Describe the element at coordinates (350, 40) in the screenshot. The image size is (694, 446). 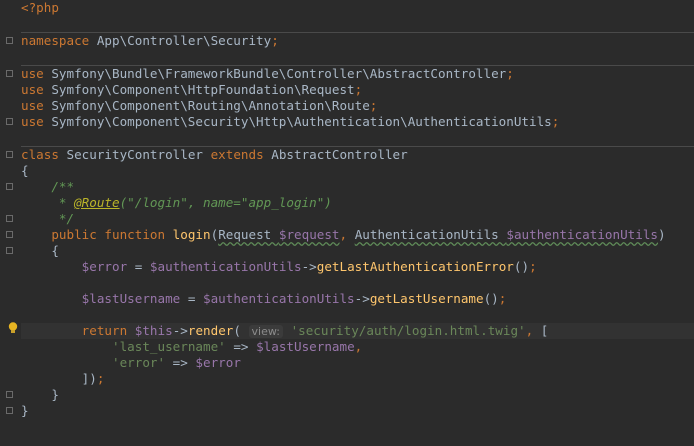
I see `code-line: namespace App\Controller\Security;` at that location.